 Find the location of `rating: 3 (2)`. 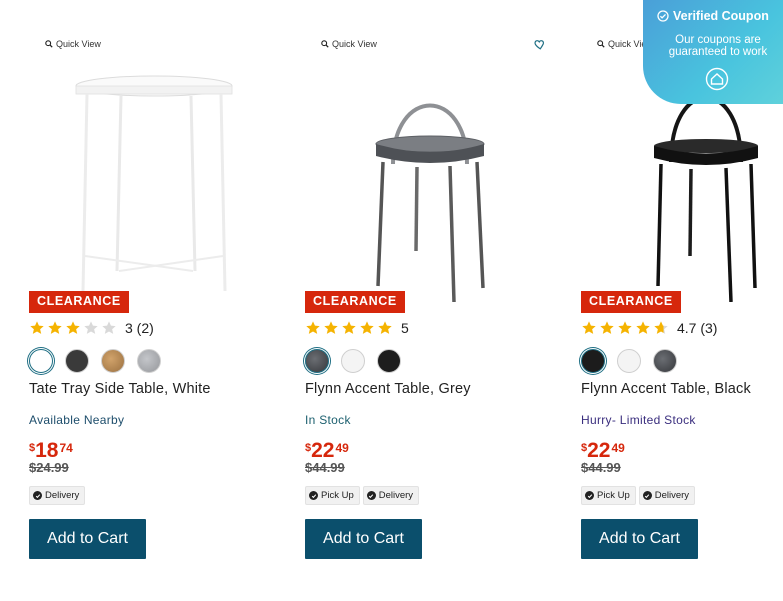

rating: 3 (2) is located at coordinates (91, 328).